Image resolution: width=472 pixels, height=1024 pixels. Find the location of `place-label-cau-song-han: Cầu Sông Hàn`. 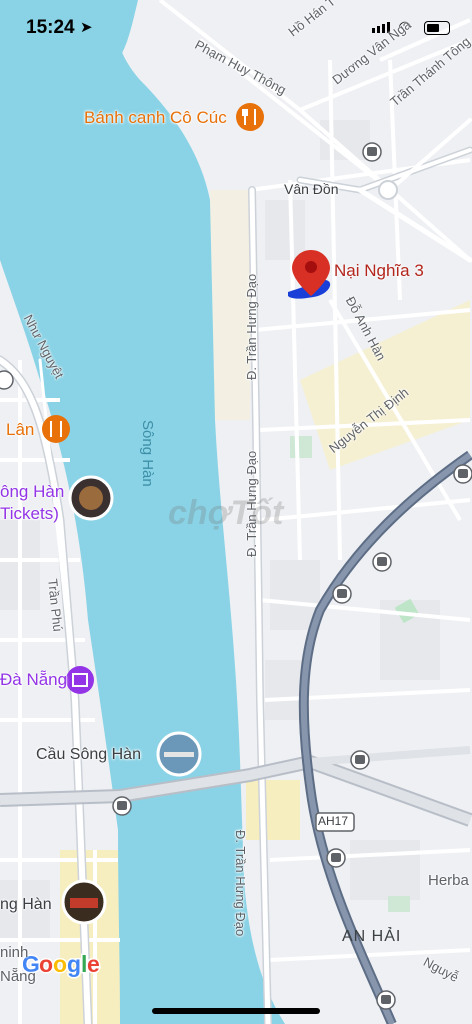

place-label-cau-song-han: Cầu Sông Hàn is located at coordinates (88, 755).